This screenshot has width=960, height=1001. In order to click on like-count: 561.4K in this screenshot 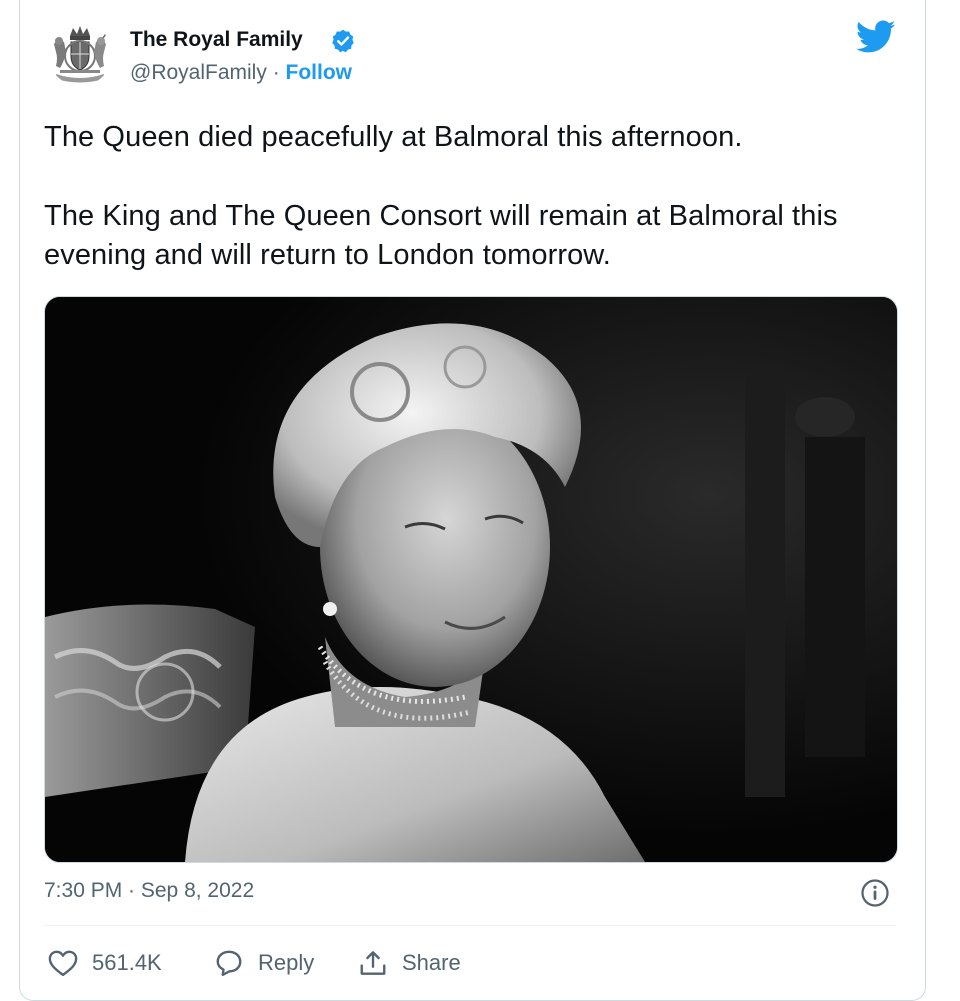, I will do `click(127, 962)`.